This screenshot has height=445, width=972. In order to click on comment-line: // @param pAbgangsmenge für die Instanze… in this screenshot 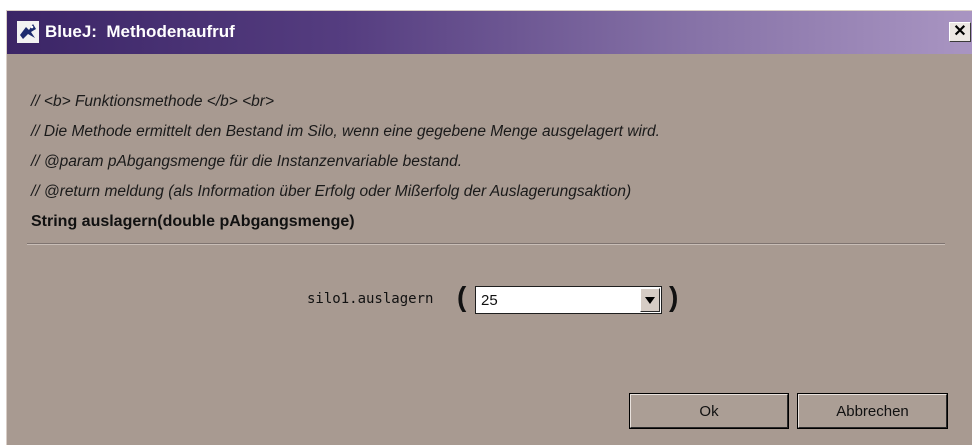, I will do `click(247, 161)`.